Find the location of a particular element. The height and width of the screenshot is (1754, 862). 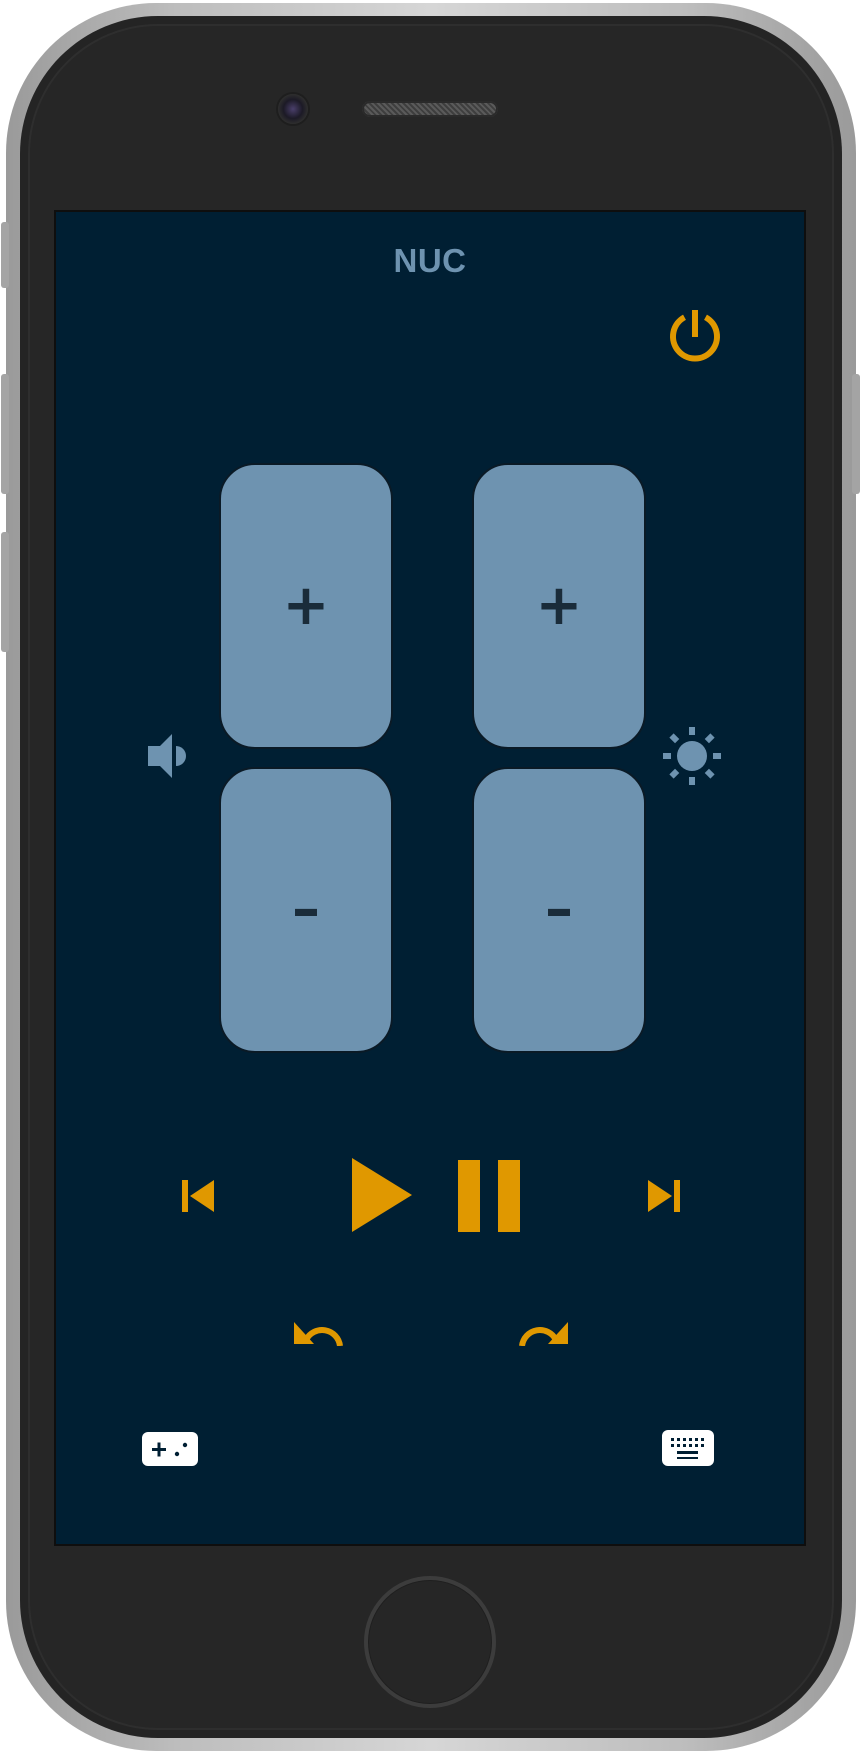

volume-down-button: – is located at coordinates (306, 910).